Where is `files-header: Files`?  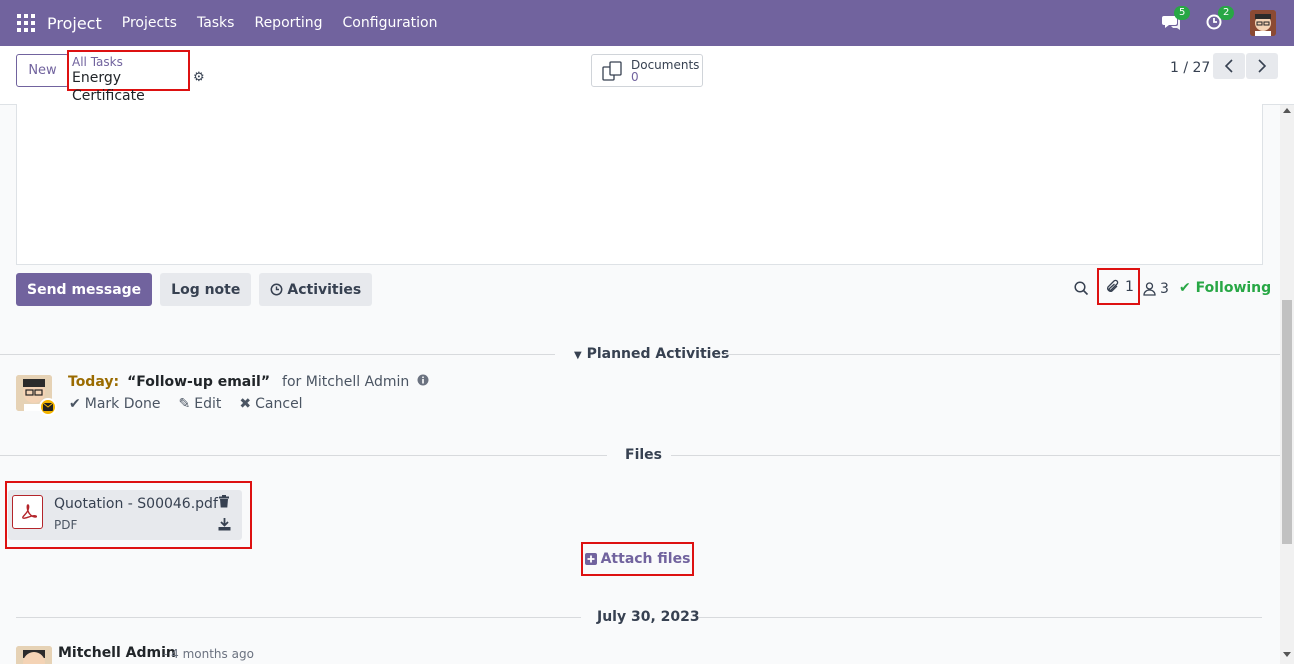 files-header: Files is located at coordinates (643, 455).